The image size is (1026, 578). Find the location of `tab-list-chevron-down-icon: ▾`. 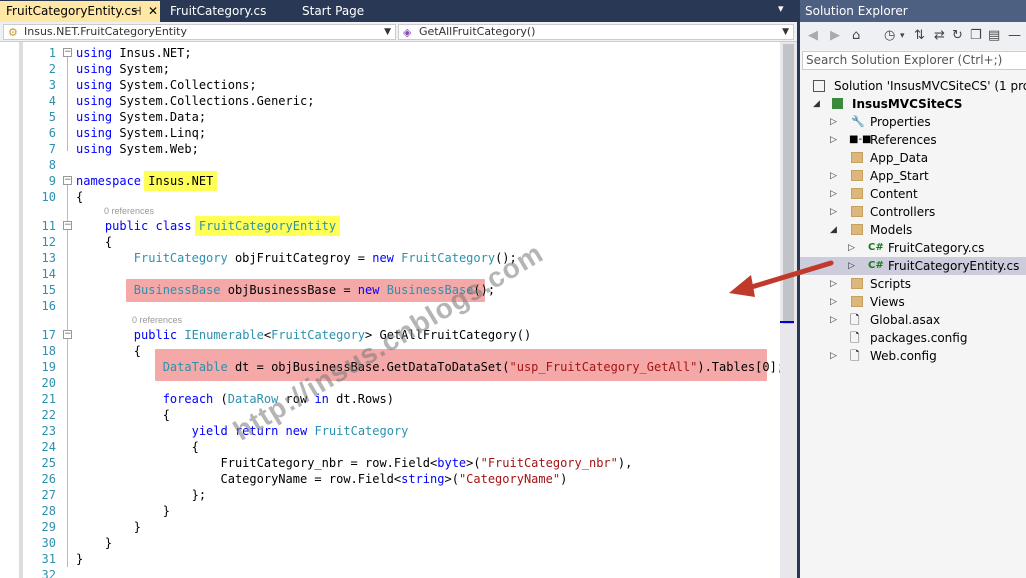

tab-list-chevron-down-icon: ▾ is located at coordinates (781, 8).